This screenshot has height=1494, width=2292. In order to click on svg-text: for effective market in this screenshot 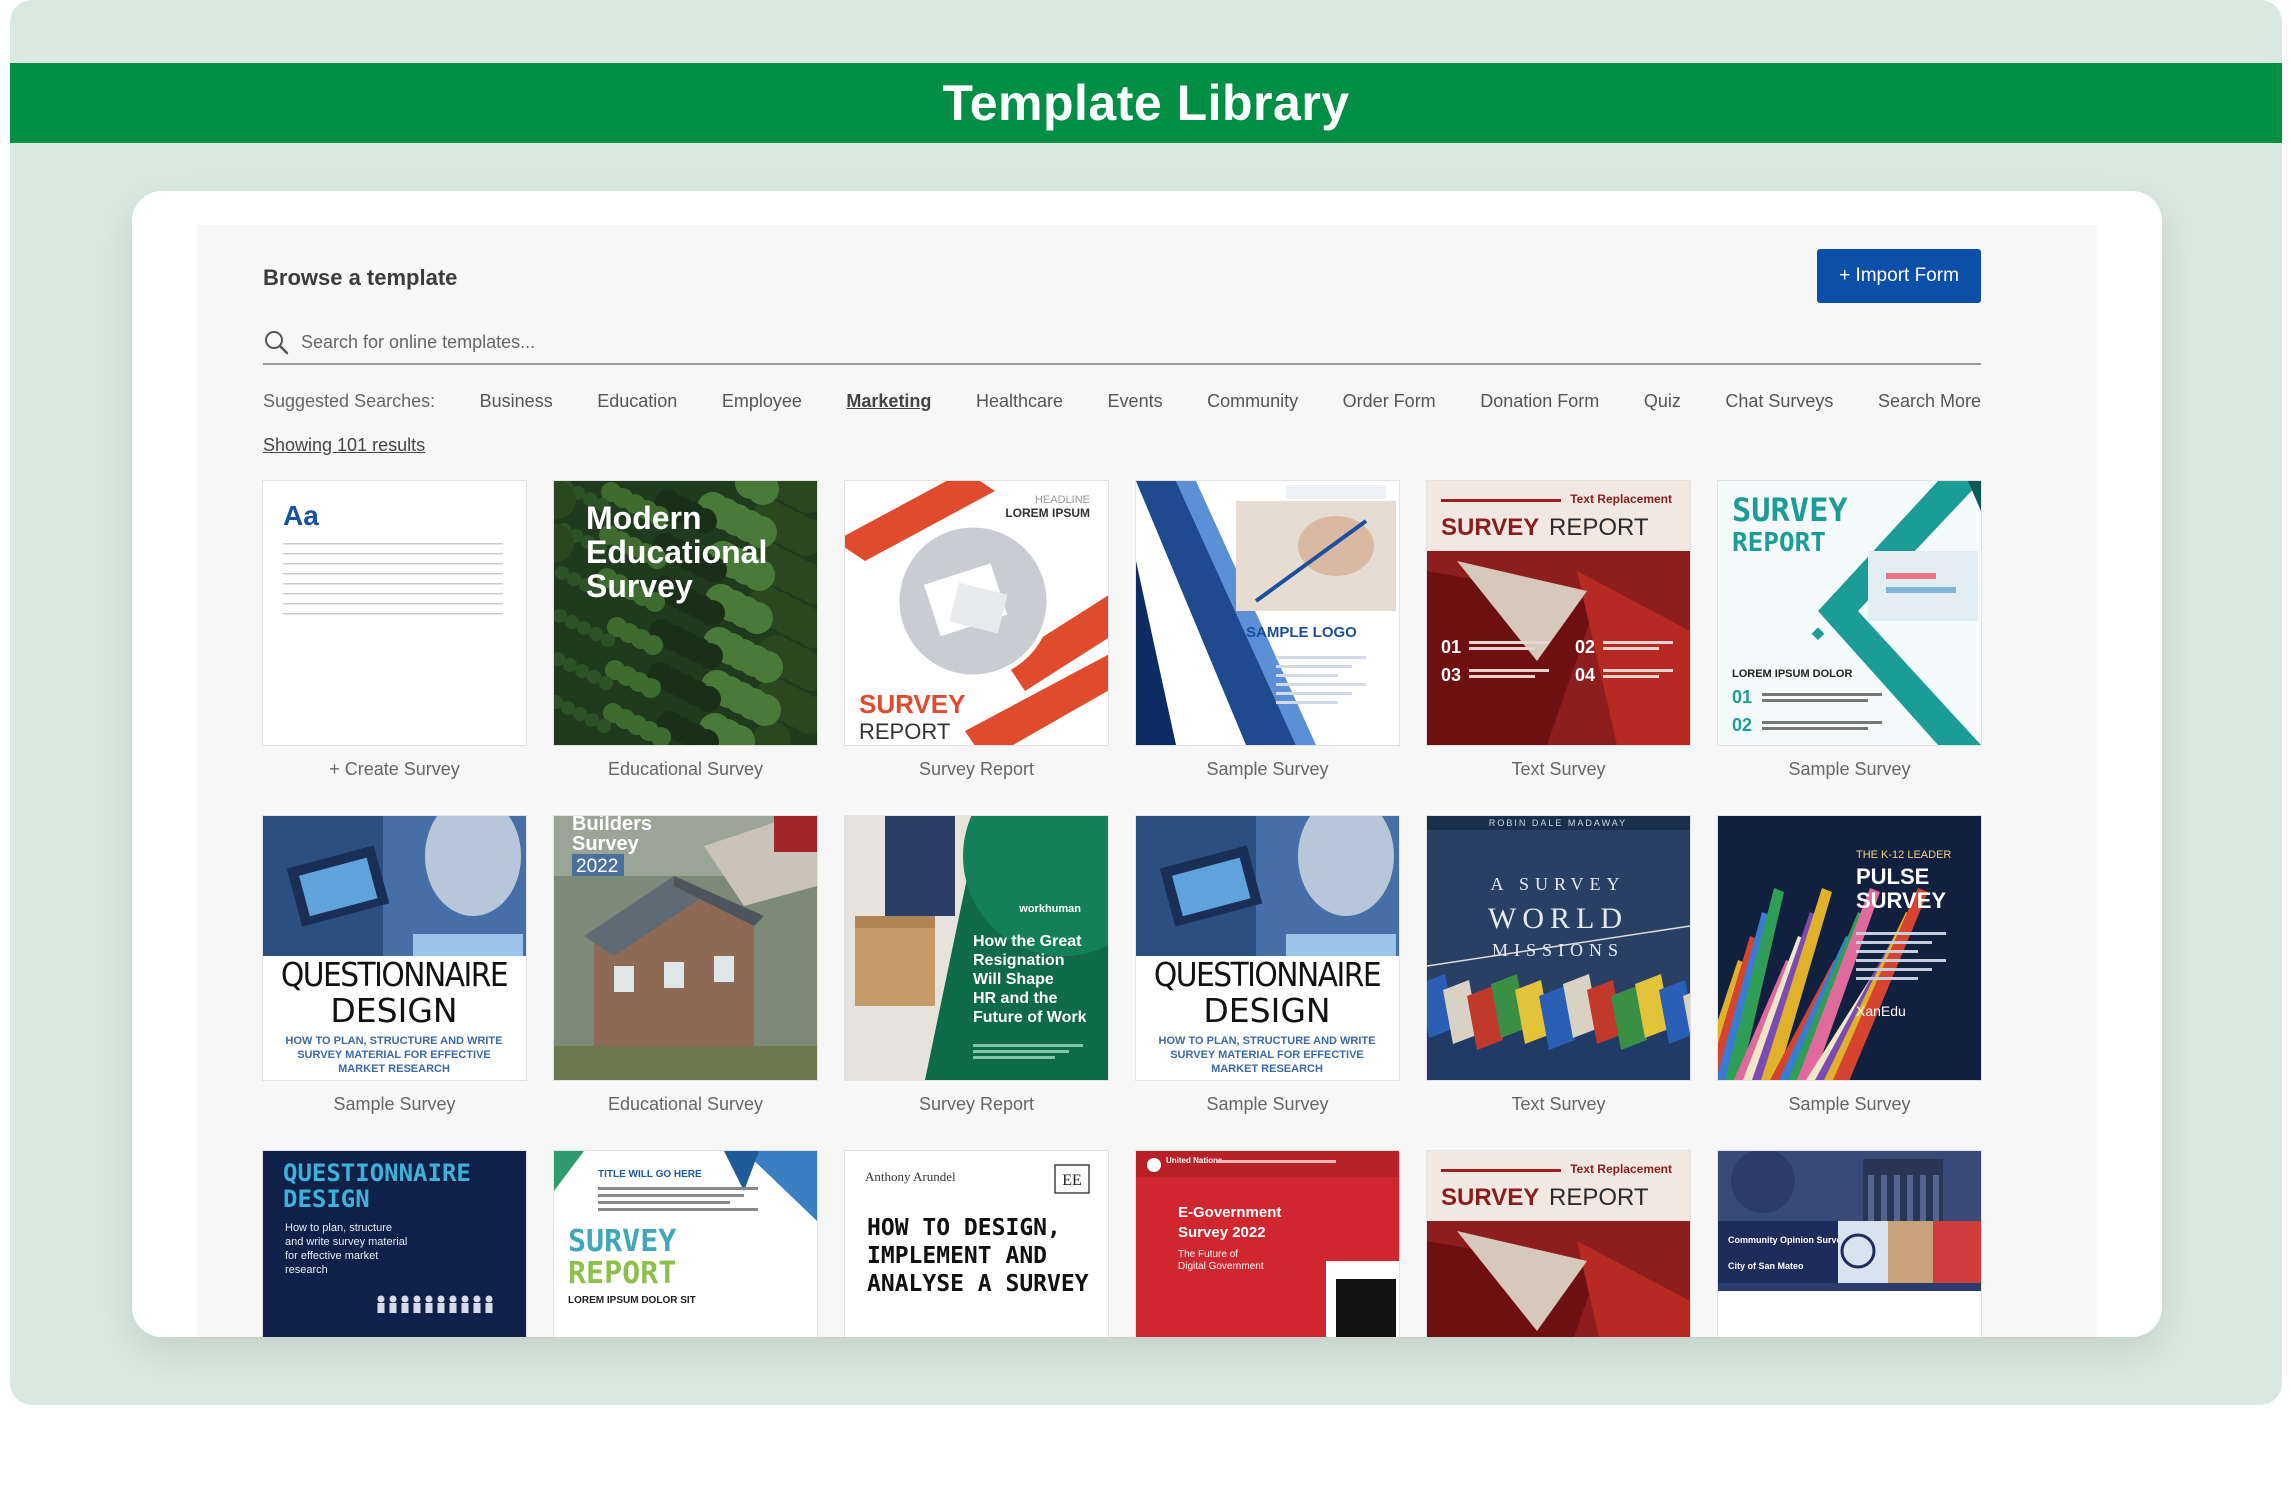, I will do `click(331, 1256)`.